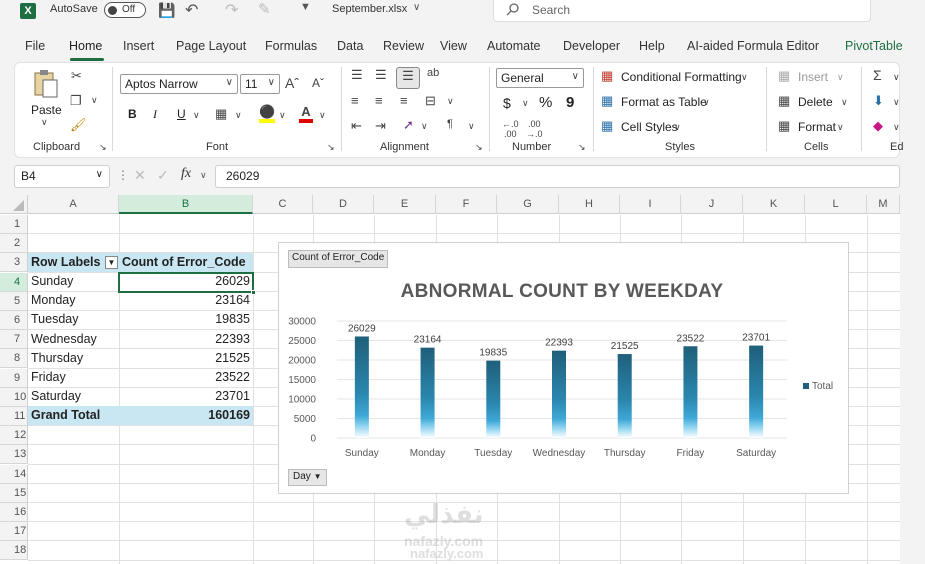 This screenshot has height=564, width=925. I want to click on delete-cells-button: Delete, so click(815, 102).